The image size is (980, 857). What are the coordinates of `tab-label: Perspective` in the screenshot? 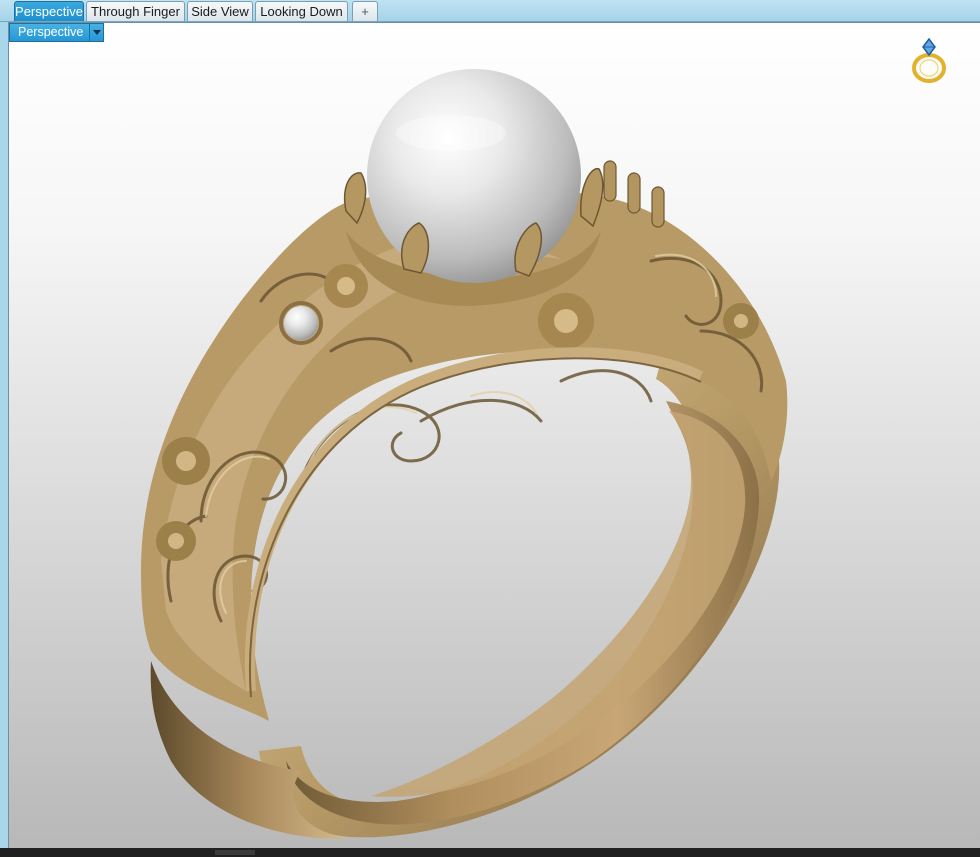 It's located at (49, 11).